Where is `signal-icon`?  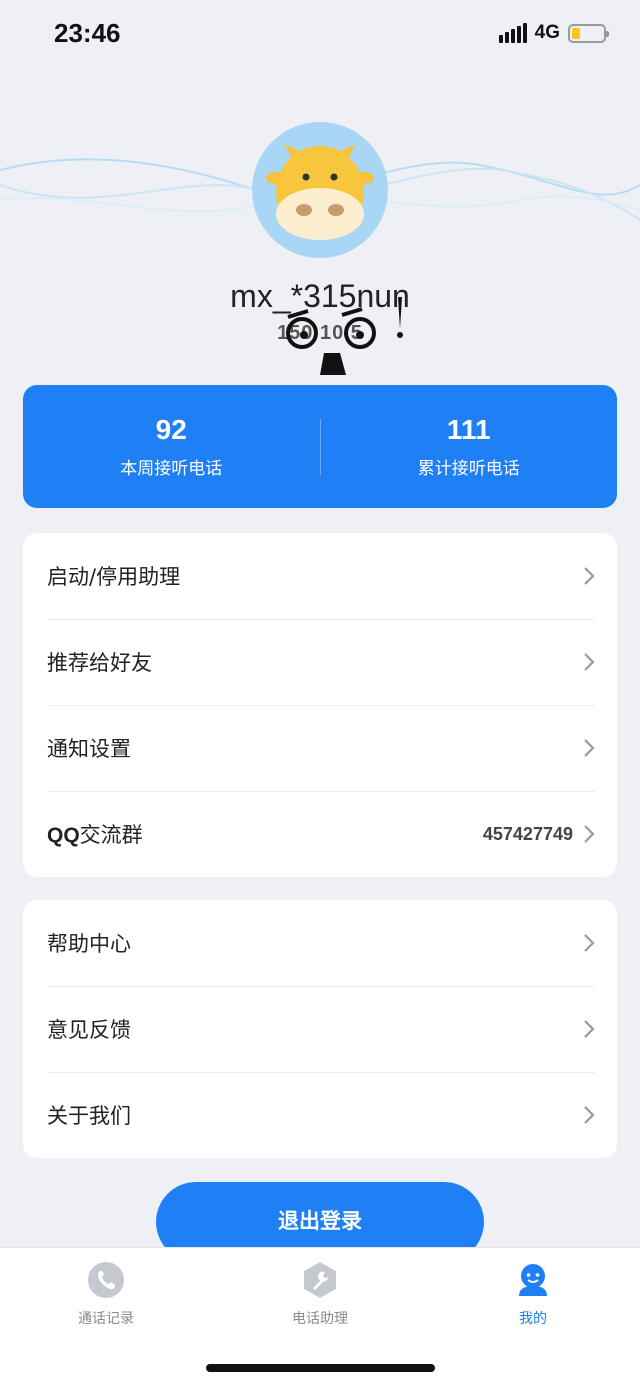 signal-icon is located at coordinates (512, 33).